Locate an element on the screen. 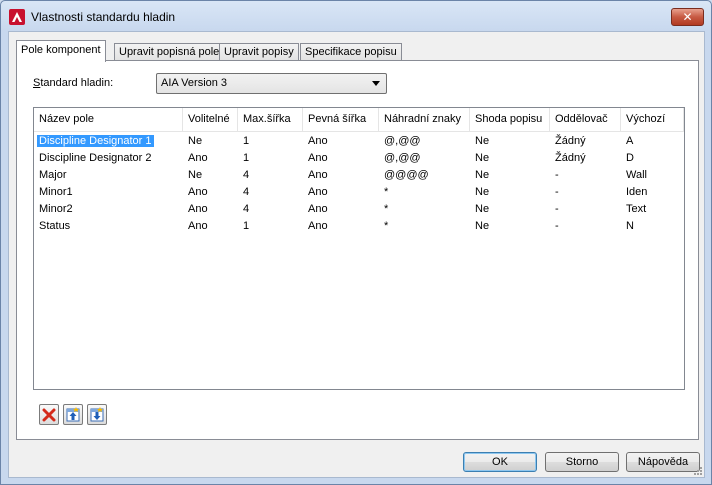 Image resolution: width=712 pixels, height=485 pixels. move-down-icon is located at coordinates (97, 414).